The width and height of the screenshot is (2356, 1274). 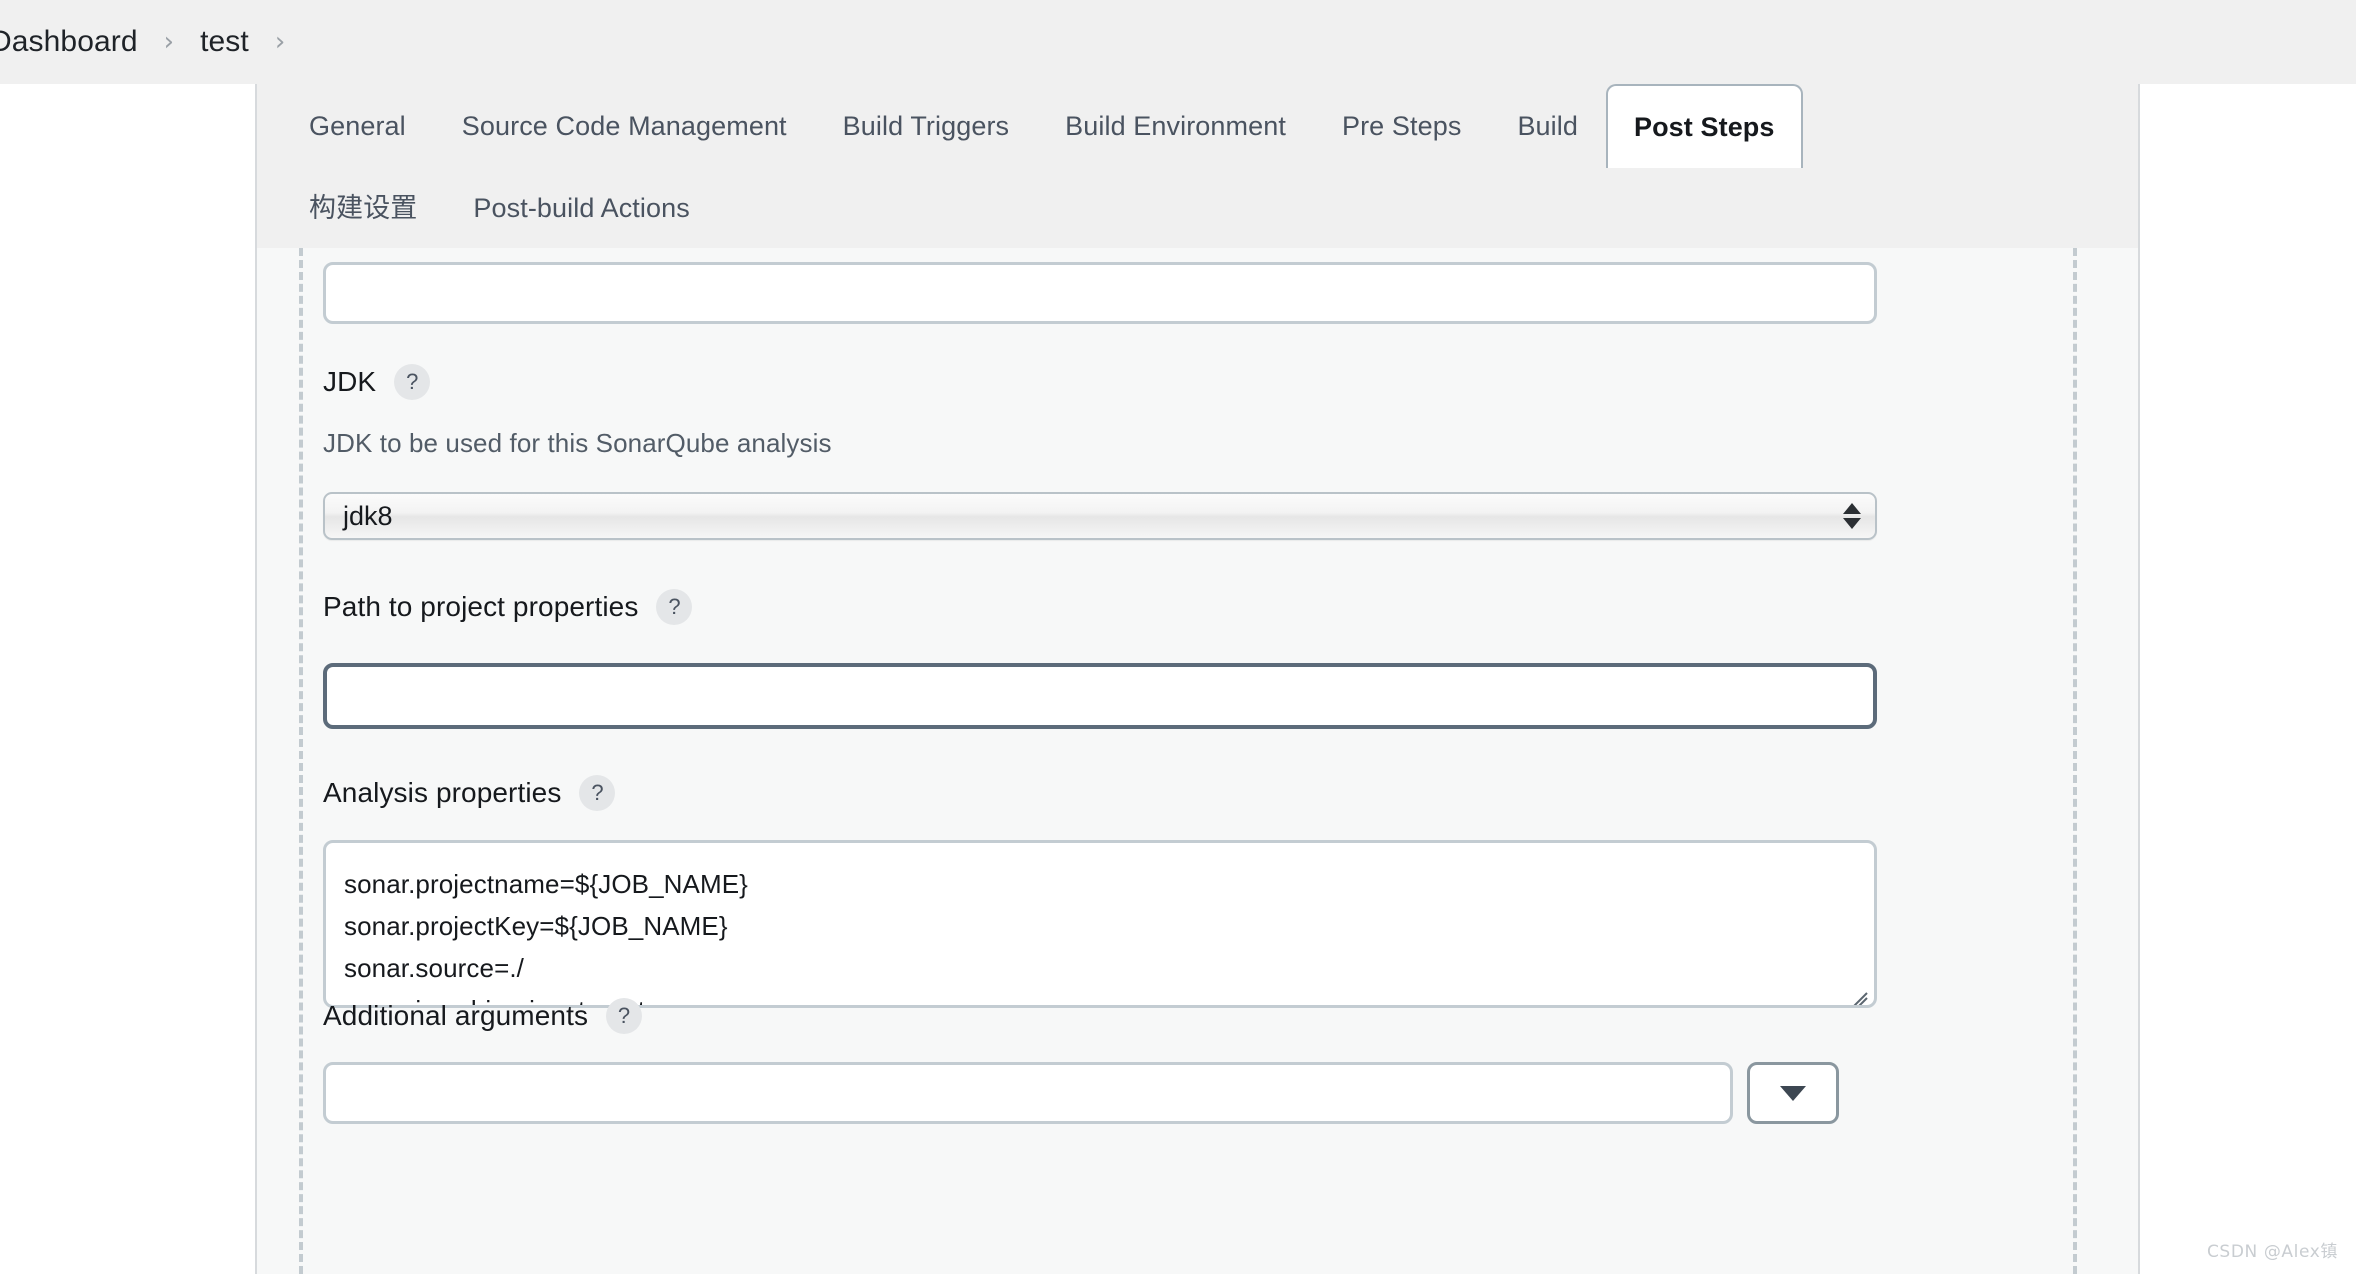 I want to click on breadcrumb-bar: Dashboard › test ›, so click(x=1178, y=42).